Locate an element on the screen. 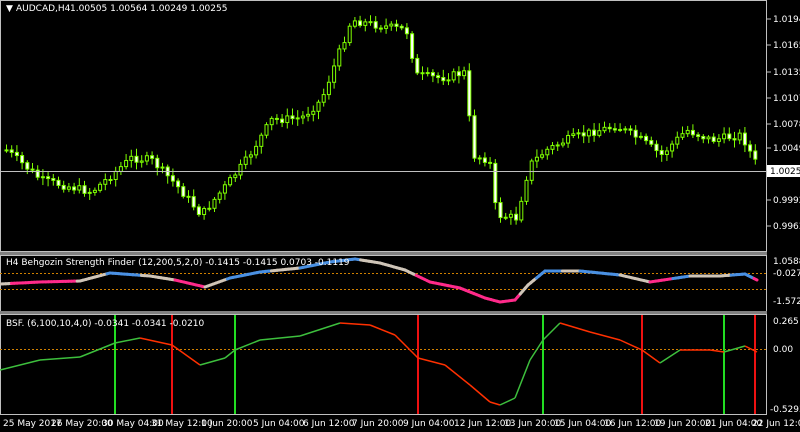  time-label: 13 Jun 20:00 is located at coordinates (532, 424).